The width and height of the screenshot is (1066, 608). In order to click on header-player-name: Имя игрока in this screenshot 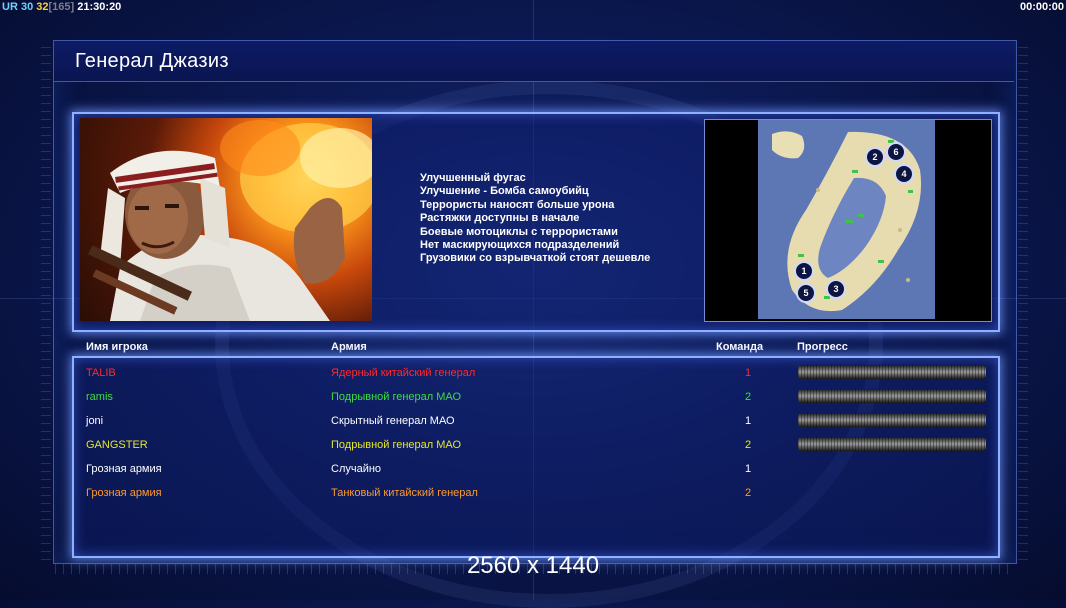, I will do `click(117, 347)`.